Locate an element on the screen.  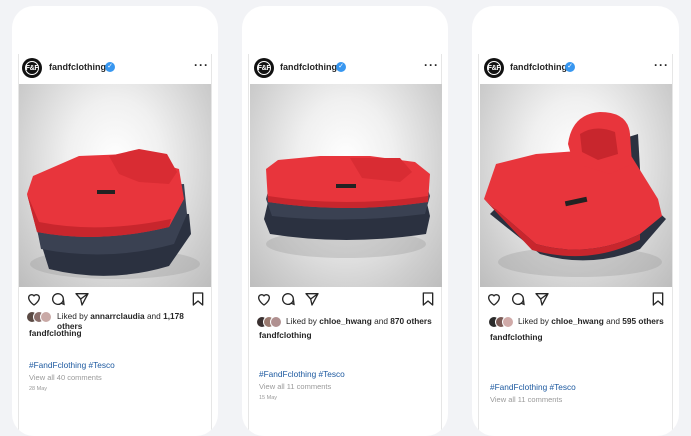
likes-summary: Liked by chloe_hwang and 870 others is located at coordinates (359, 321).